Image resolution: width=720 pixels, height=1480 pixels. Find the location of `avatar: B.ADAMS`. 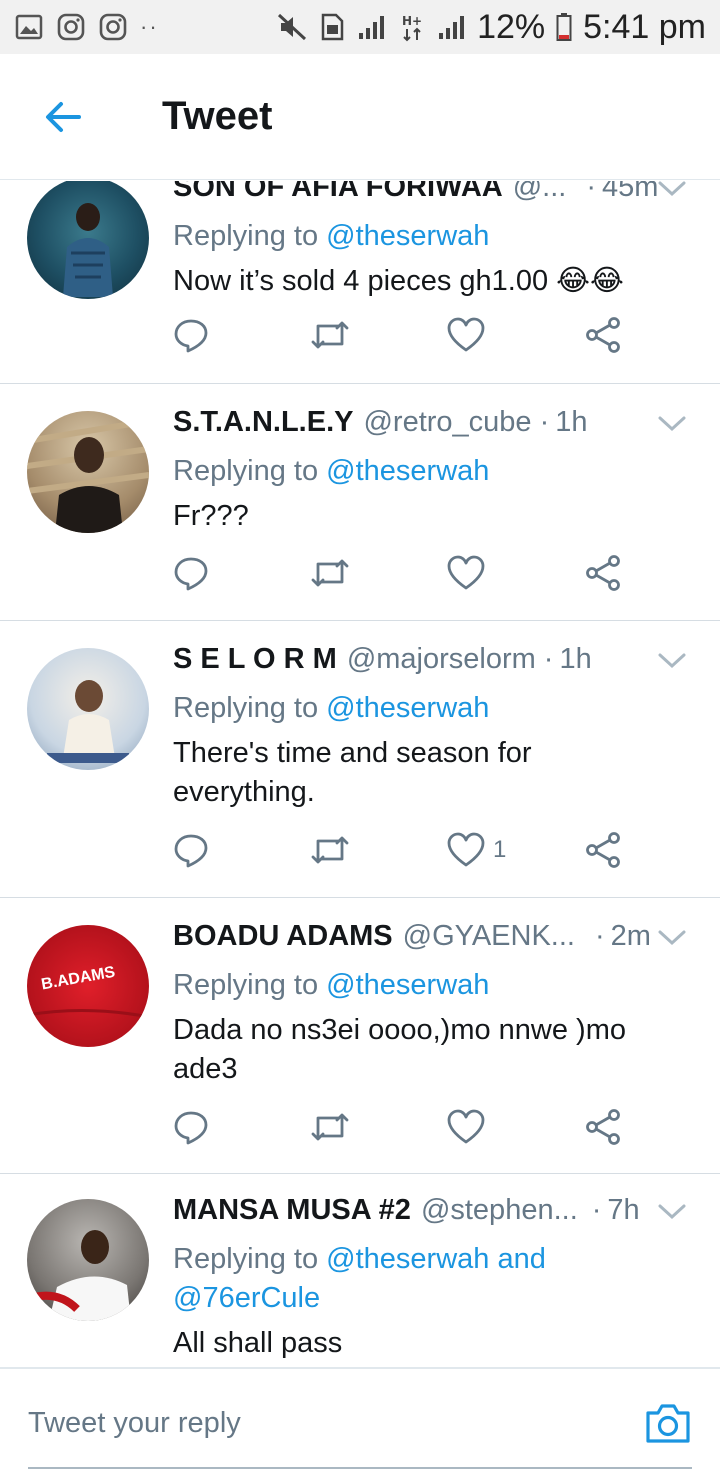

avatar: B.ADAMS is located at coordinates (88, 986).